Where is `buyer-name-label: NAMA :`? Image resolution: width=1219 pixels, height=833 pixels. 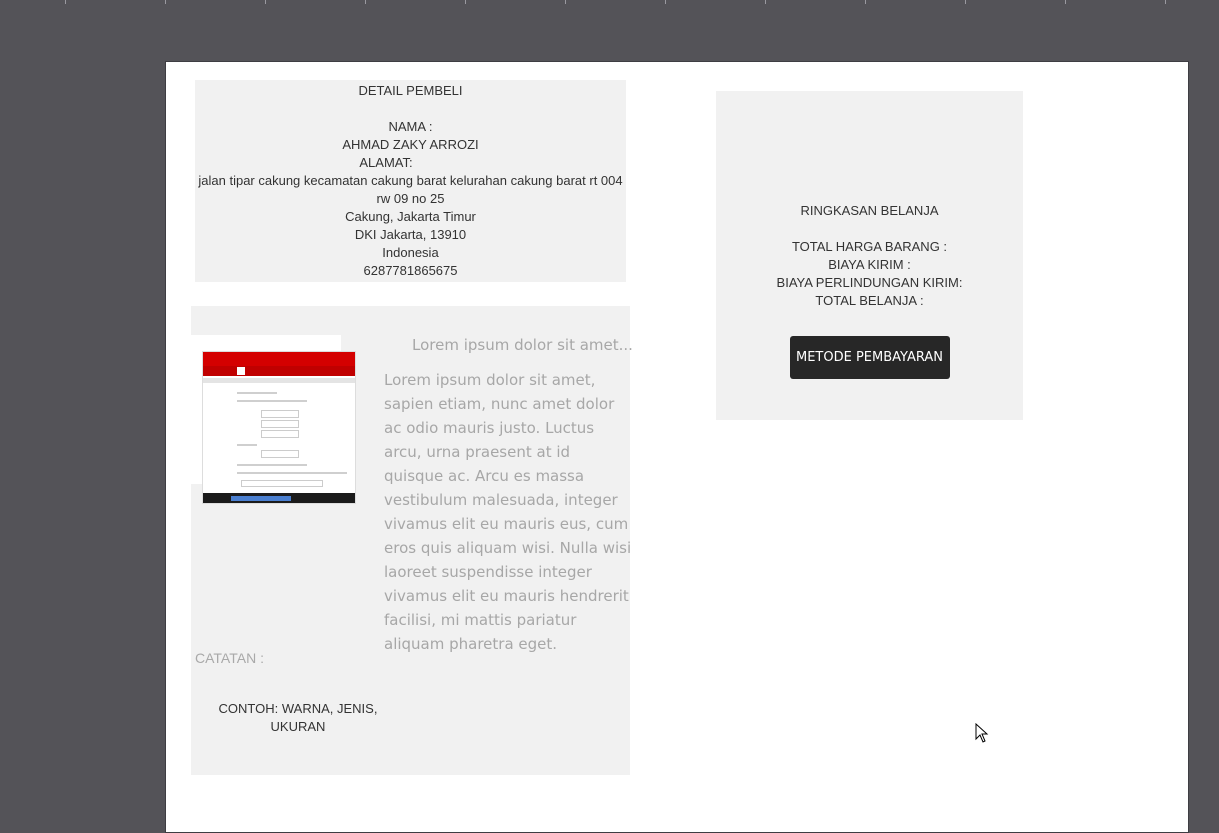
buyer-name-label: NAMA : is located at coordinates (410, 126).